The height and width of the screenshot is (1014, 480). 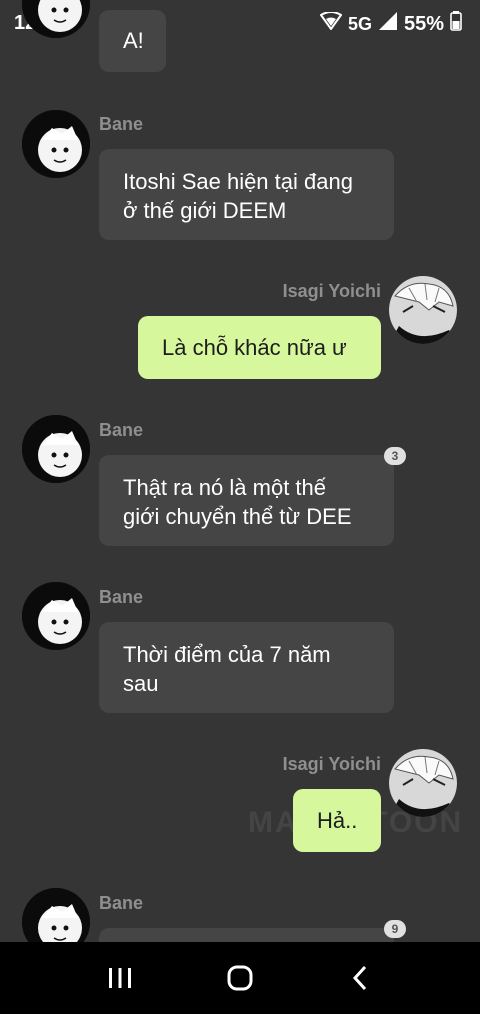 I want to click on message-text: A!, so click(x=133, y=40).